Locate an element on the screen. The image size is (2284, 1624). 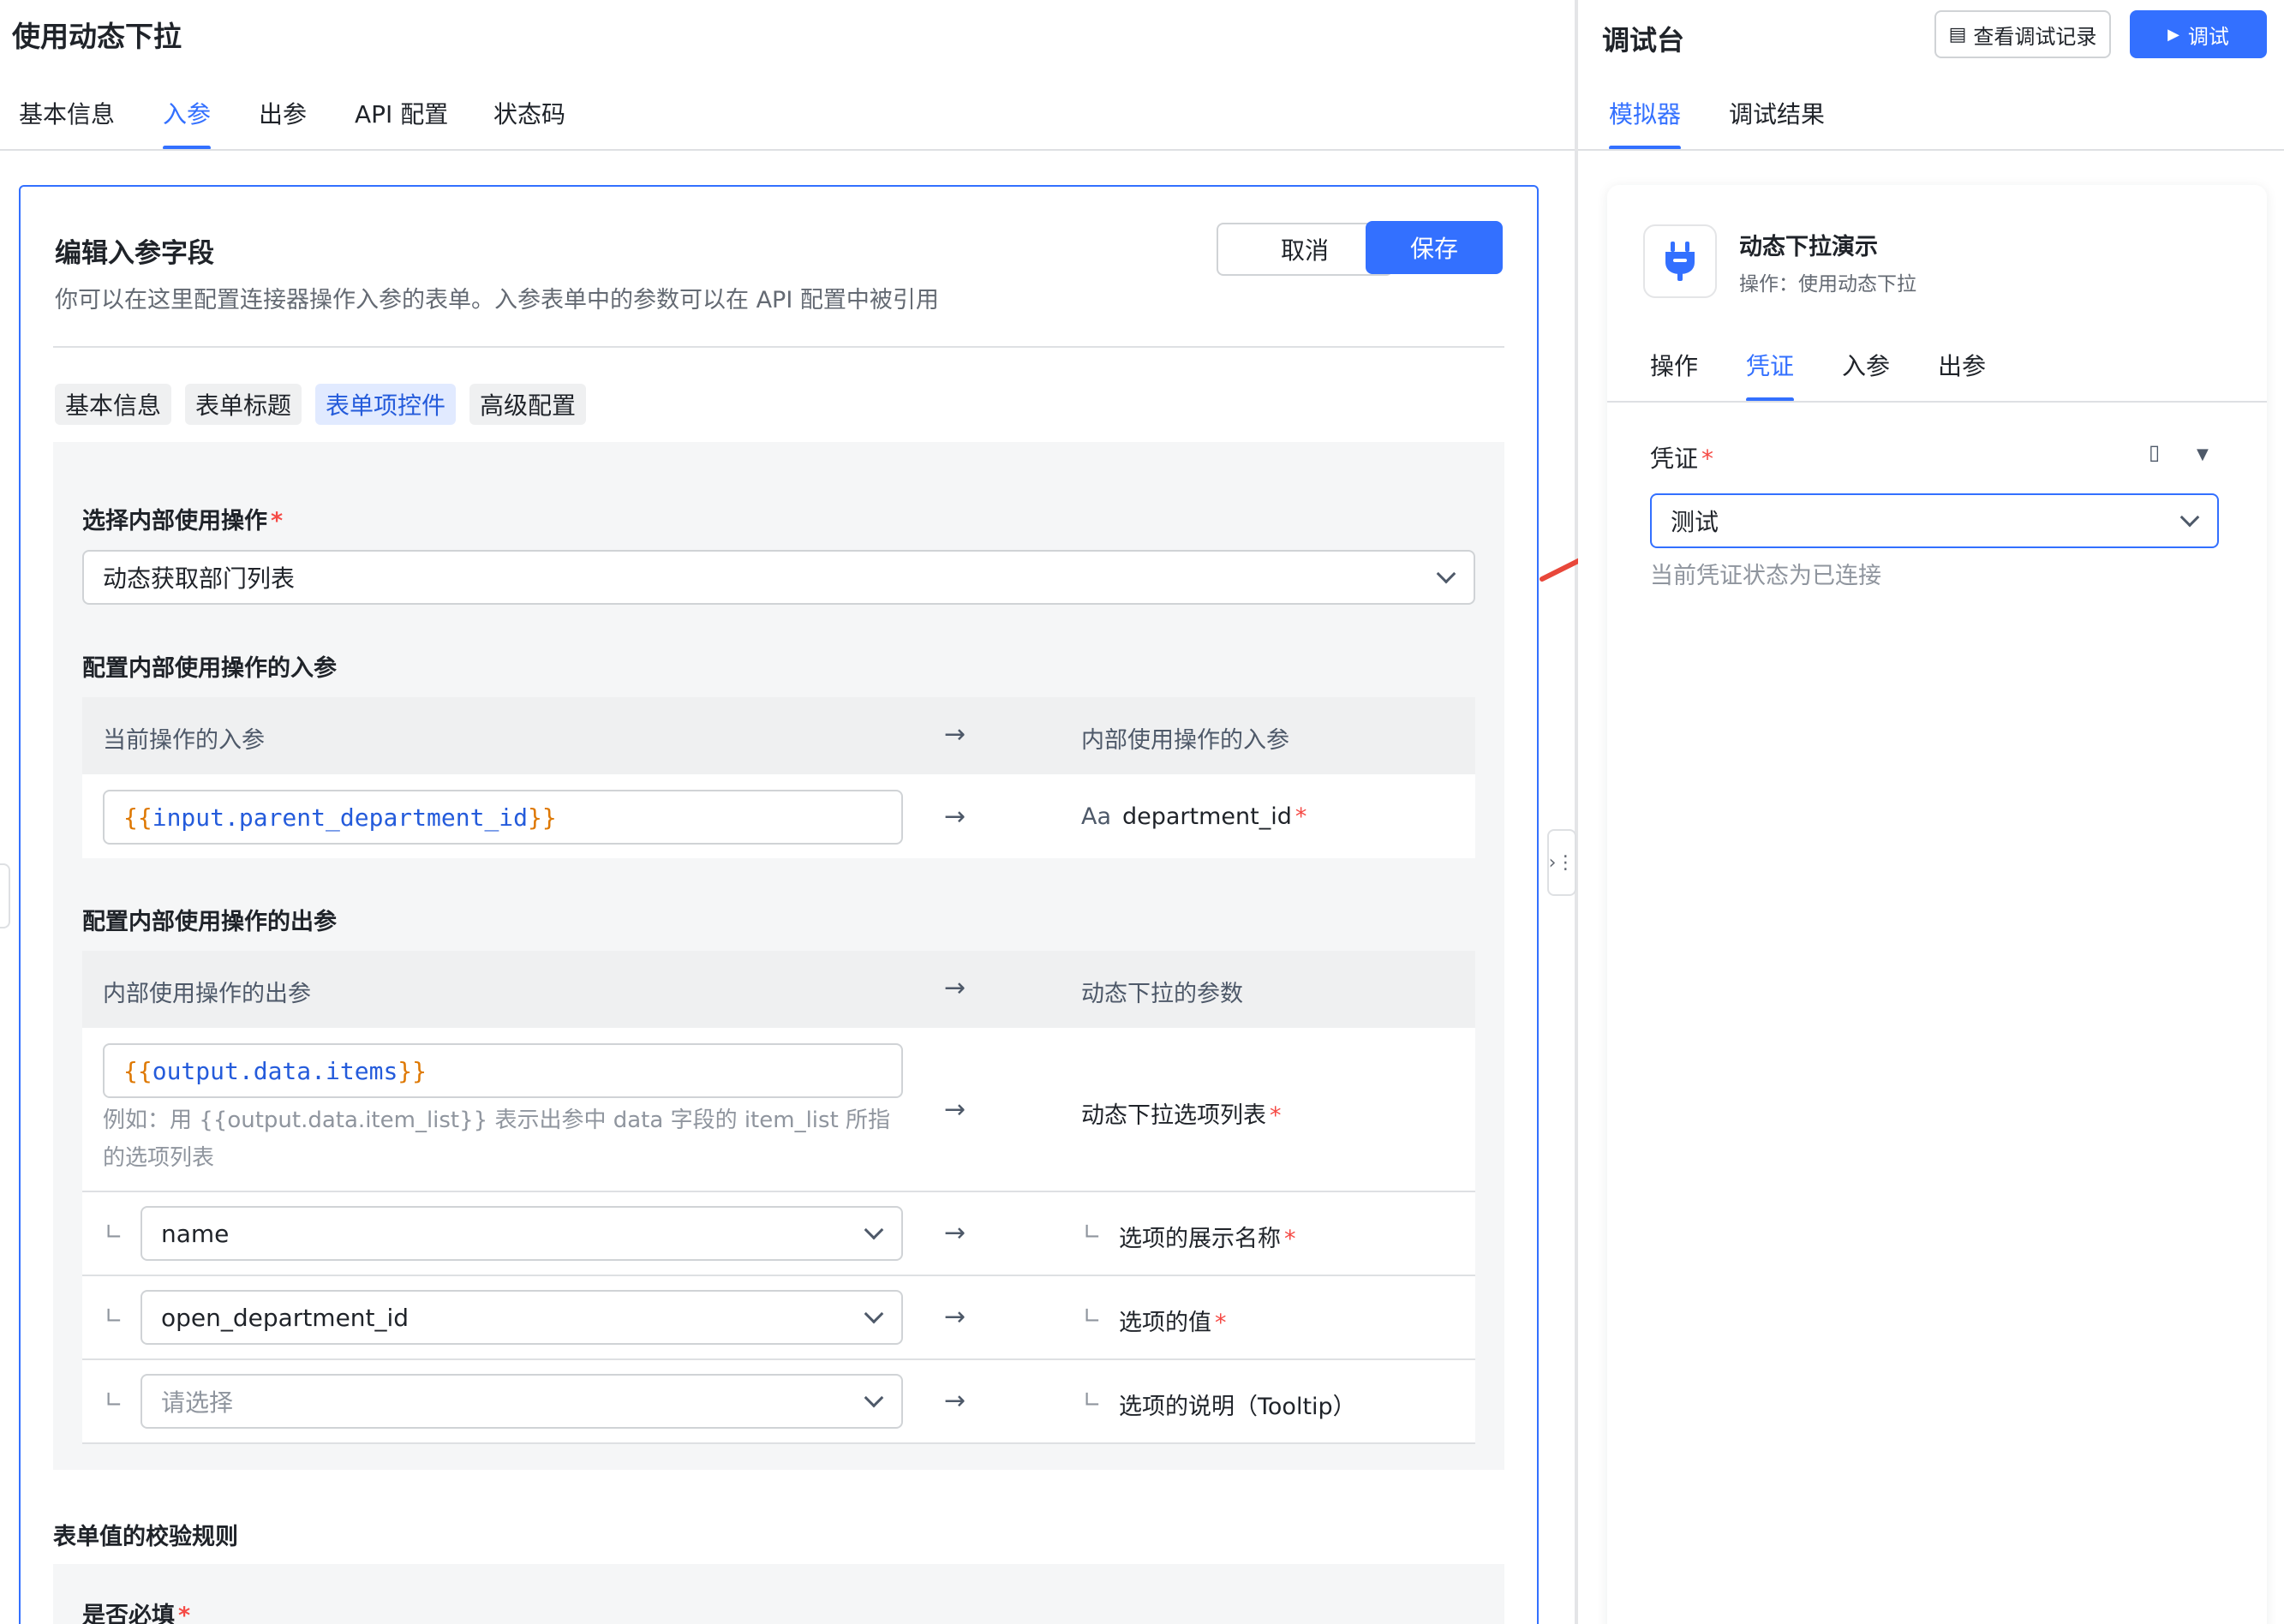
collapse-panel-button: ›⋮ is located at coordinates (1561, 862).